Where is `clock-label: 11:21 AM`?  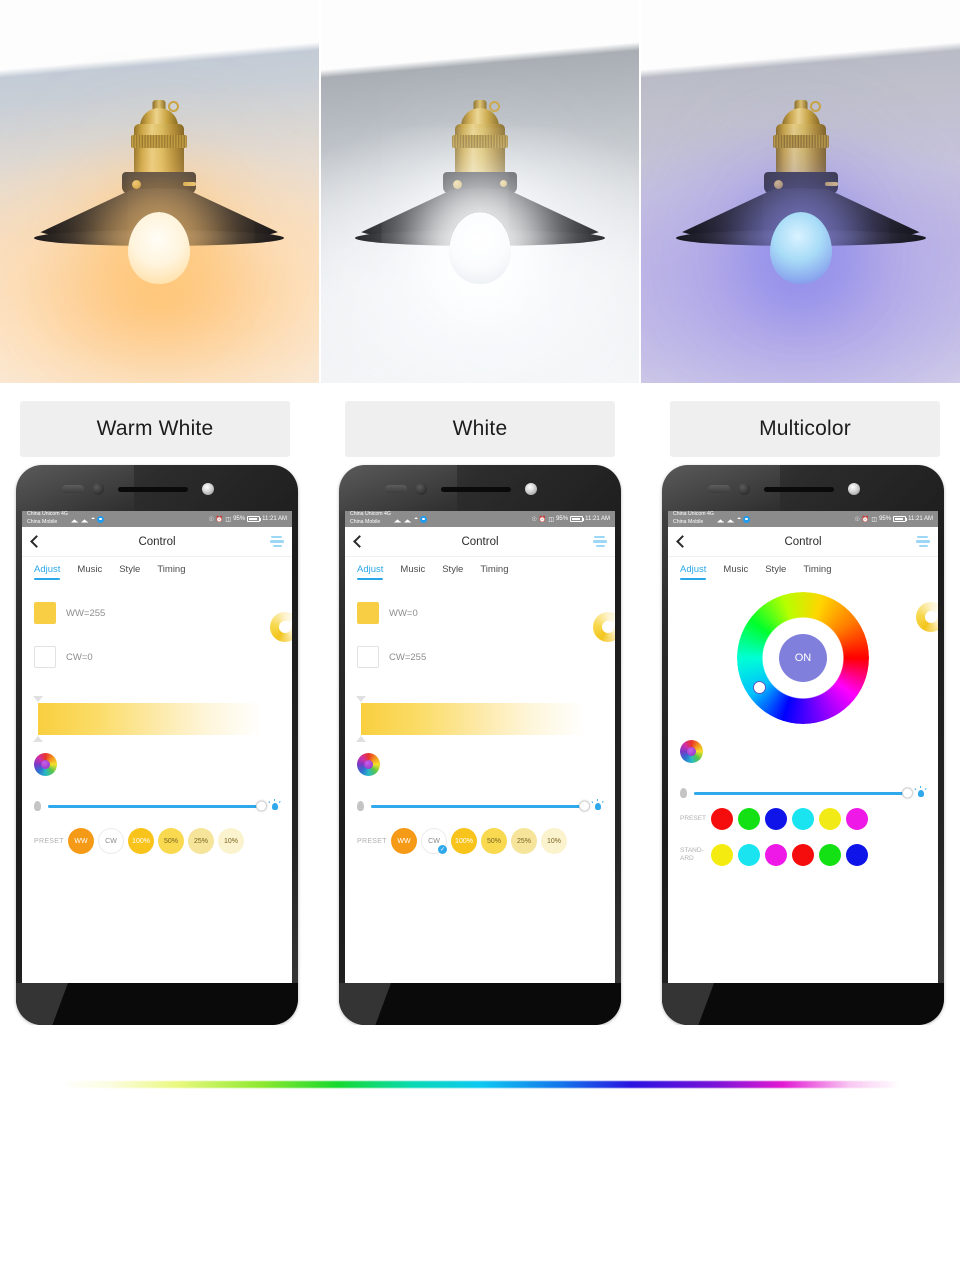
clock-label: 11:21 AM is located at coordinates (274, 519).